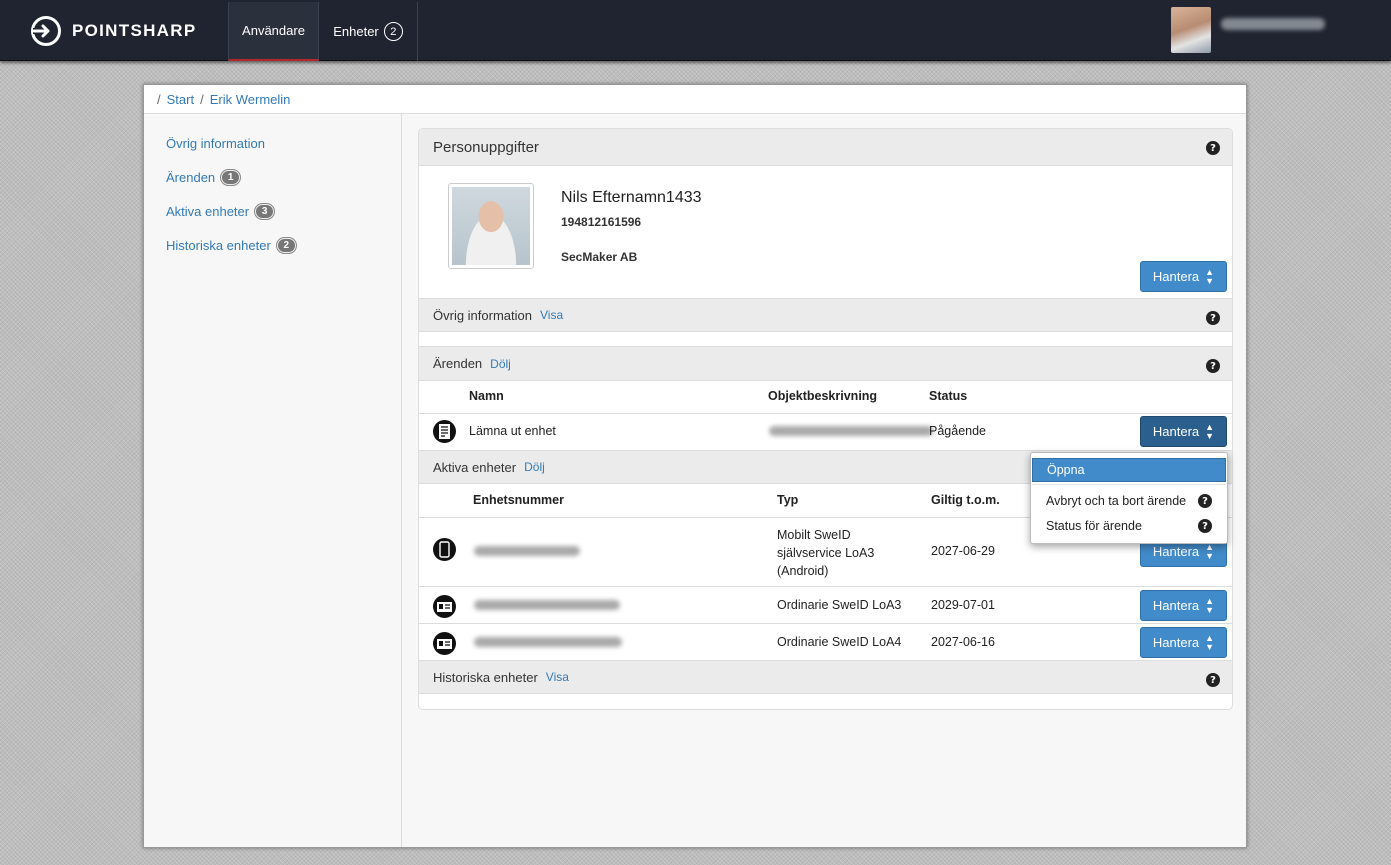  Describe the element at coordinates (356, 31) in the screenshot. I see `tab-devices-label: Enheter` at that location.